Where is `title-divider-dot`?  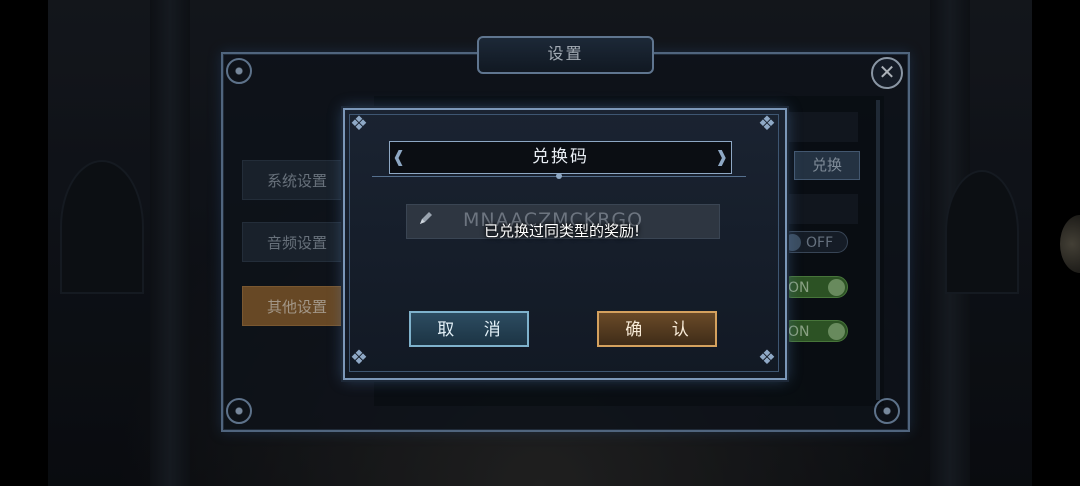 title-divider-dot is located at coordinates (559, 176).